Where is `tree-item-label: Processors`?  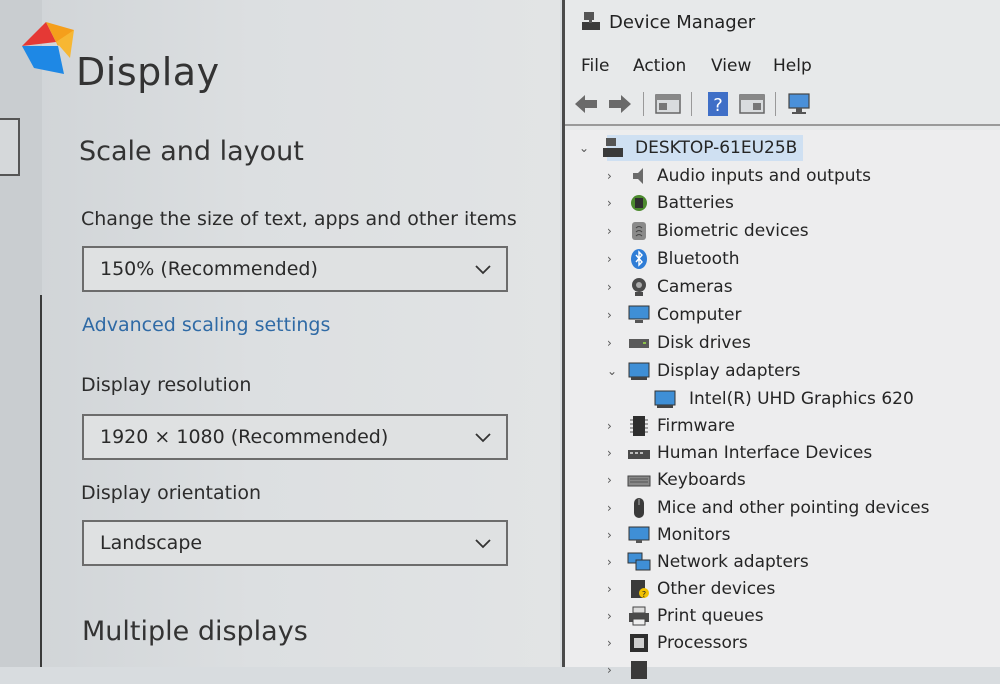
tree-item-label: Processors is located at coordinates (702, 643).